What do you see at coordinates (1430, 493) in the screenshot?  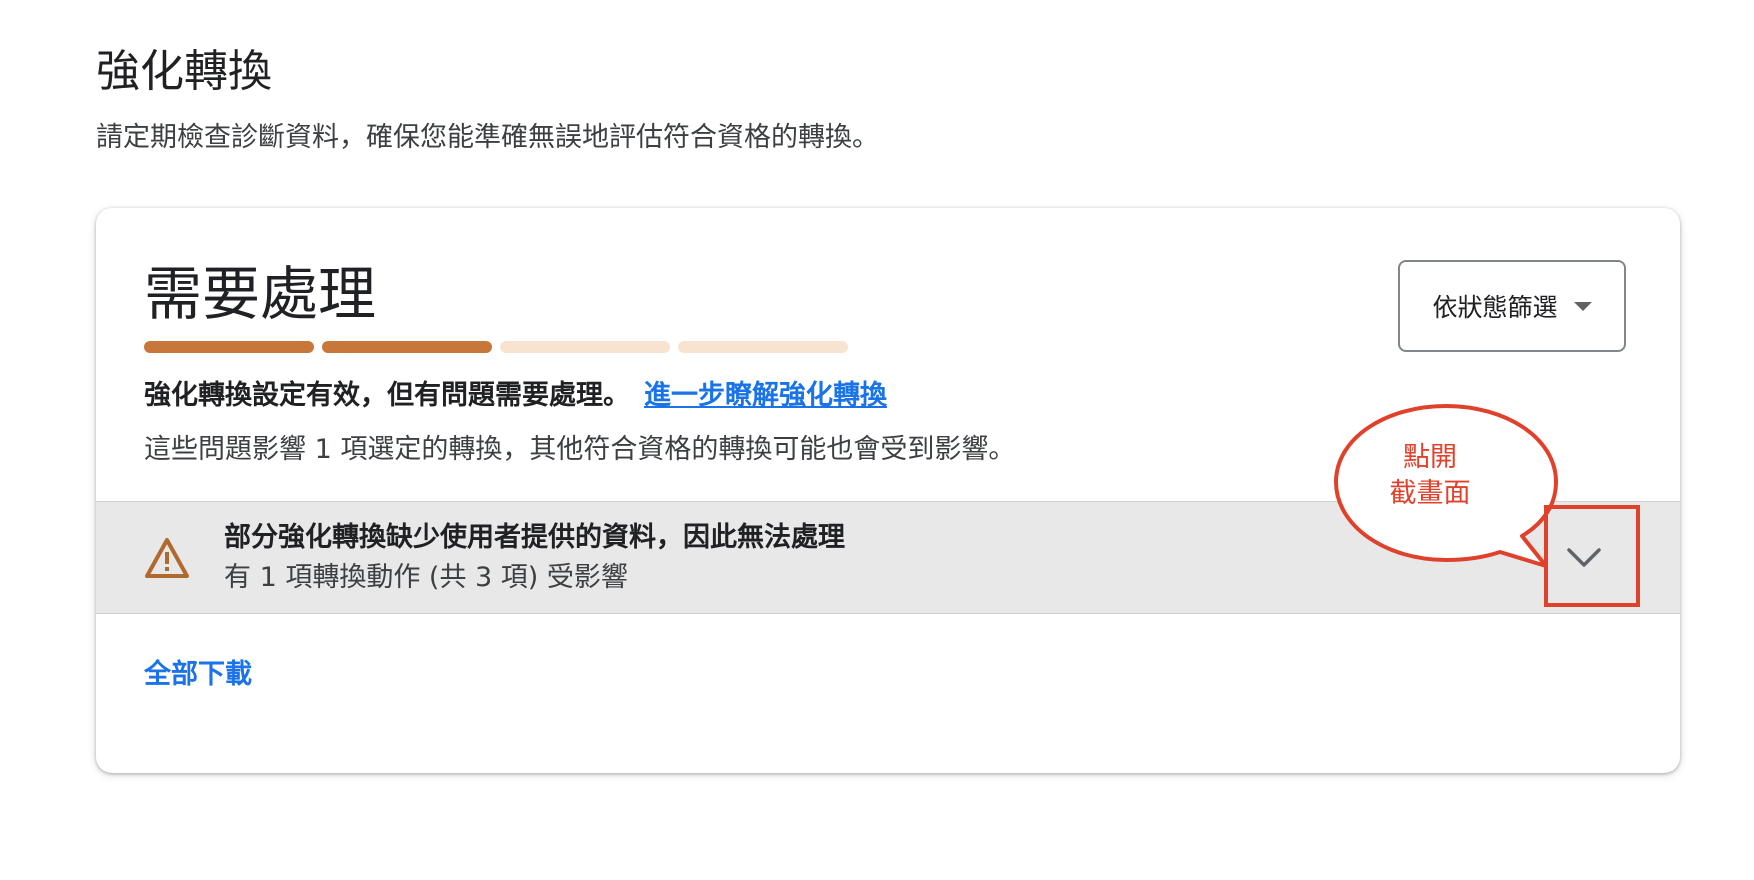 I see `annotation-line-2: 截畫面` at bounding box center [1430, 493].